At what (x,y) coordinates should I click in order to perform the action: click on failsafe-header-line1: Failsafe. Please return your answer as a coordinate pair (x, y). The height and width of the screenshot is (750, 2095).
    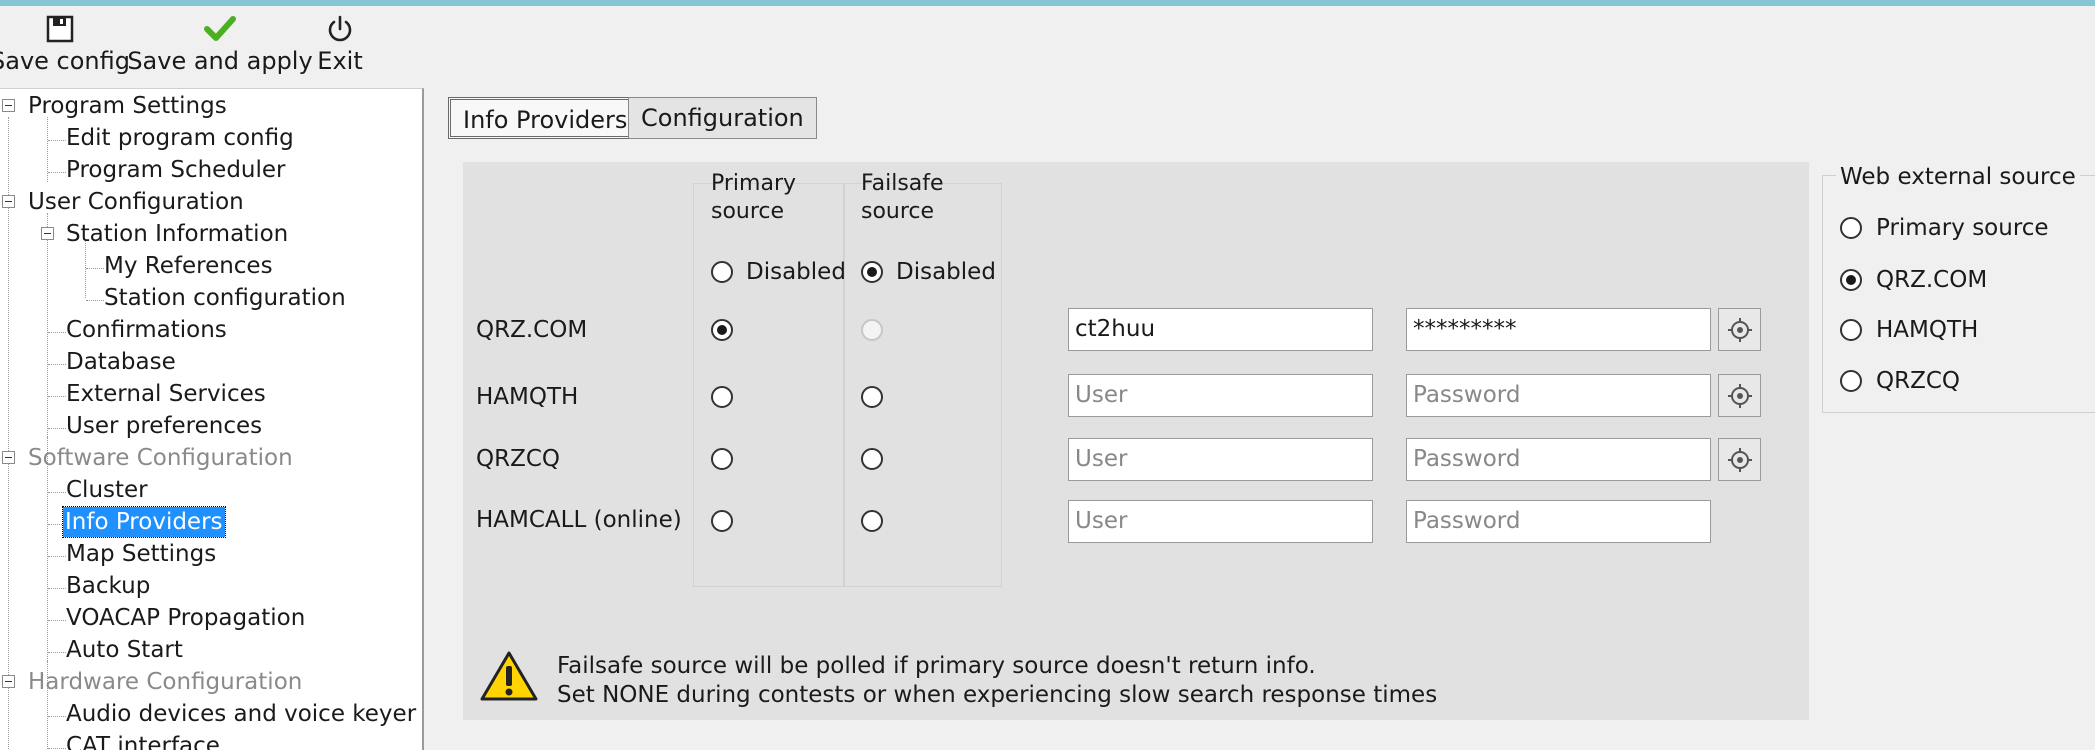
    Looking at the image, I should click on (902, 183).